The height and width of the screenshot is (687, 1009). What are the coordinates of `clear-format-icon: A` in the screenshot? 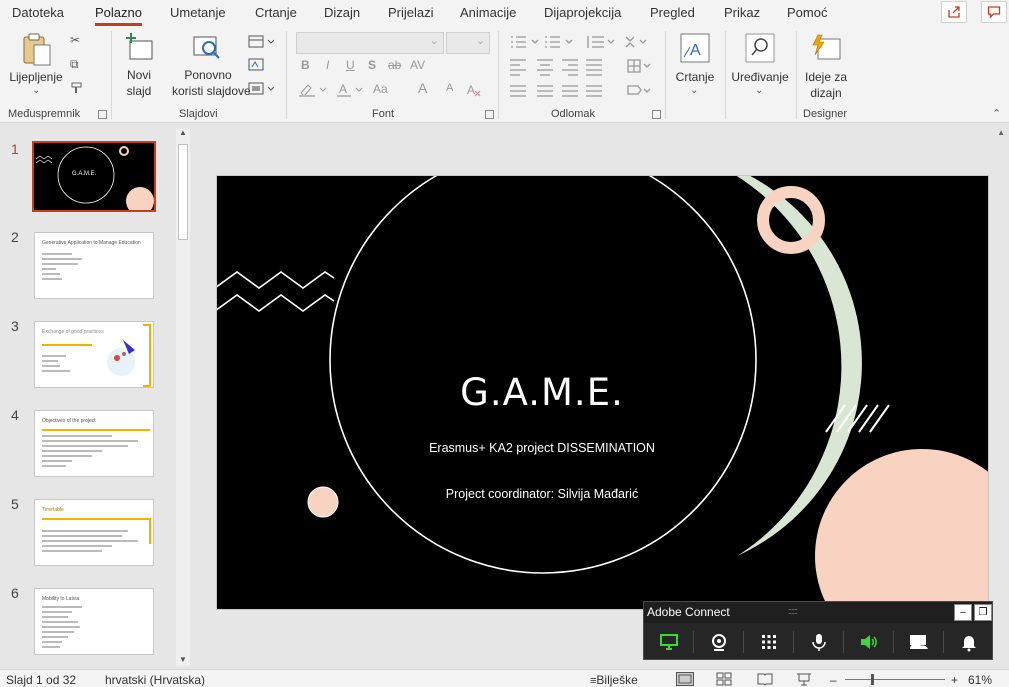 It's located at (474, 90).